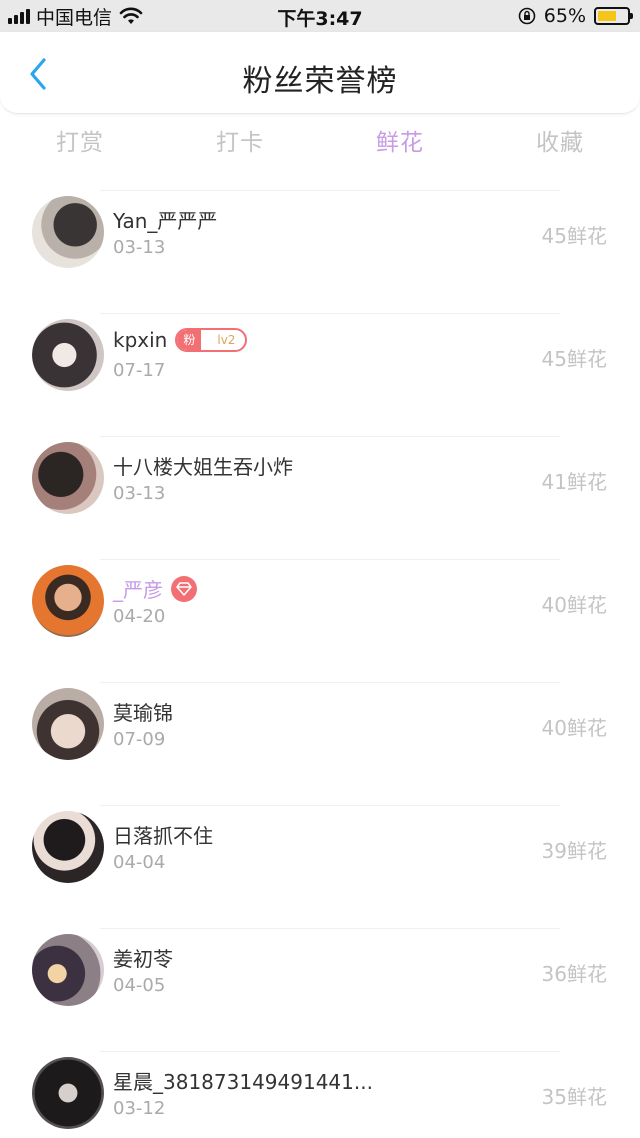  What do you see at coordinates (80, 143) in the screenshot?
I see `tab-reward: 打赏` at bounding box center [80, 143].